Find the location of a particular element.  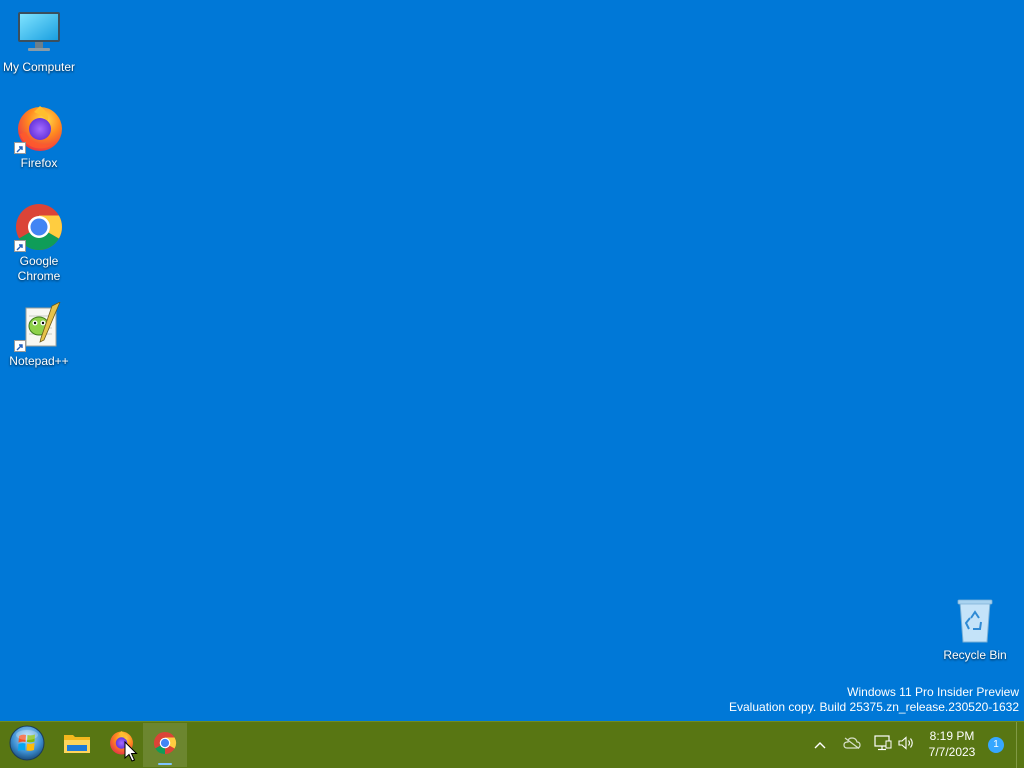

desktop-icon-my-computer: My Computer is located at coordinates (39, 41).